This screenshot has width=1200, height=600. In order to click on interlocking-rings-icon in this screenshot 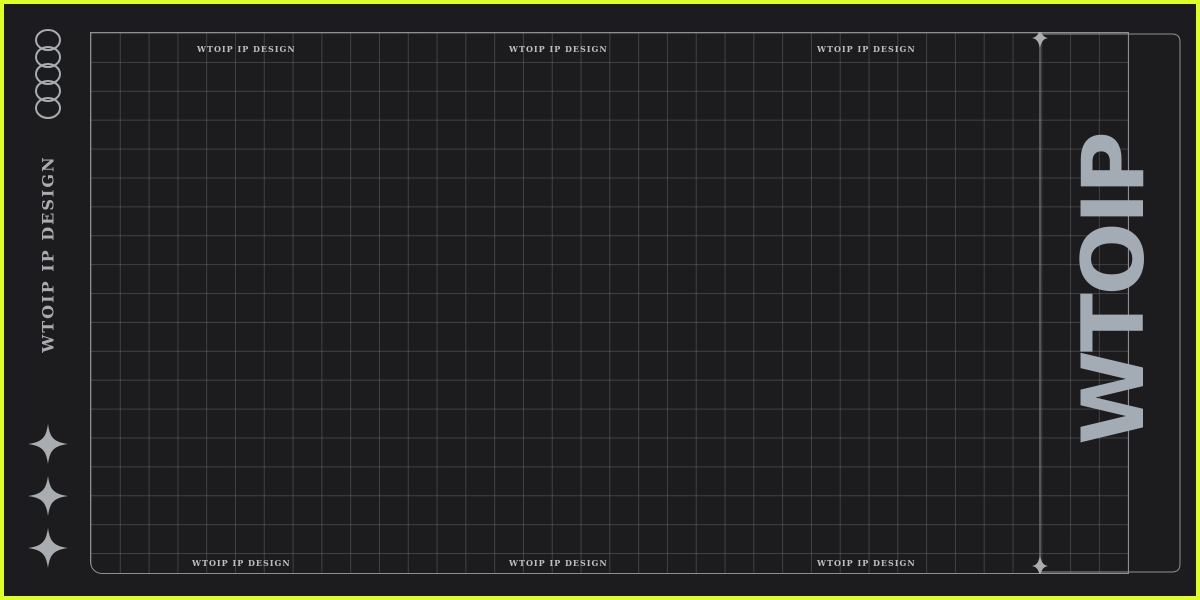, I will do `click(48, 74)`.